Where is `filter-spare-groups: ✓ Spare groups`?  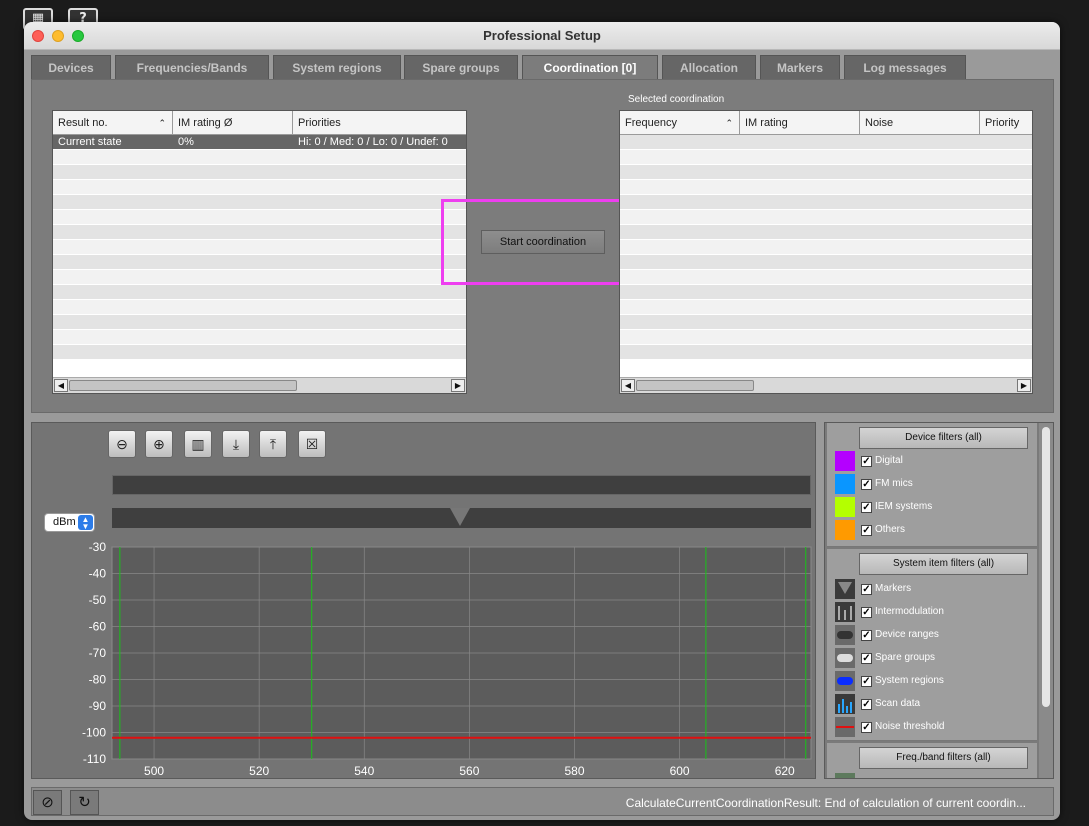 filter-spare-groups: ✓ Spare groups is located at coordinates (935, 659).